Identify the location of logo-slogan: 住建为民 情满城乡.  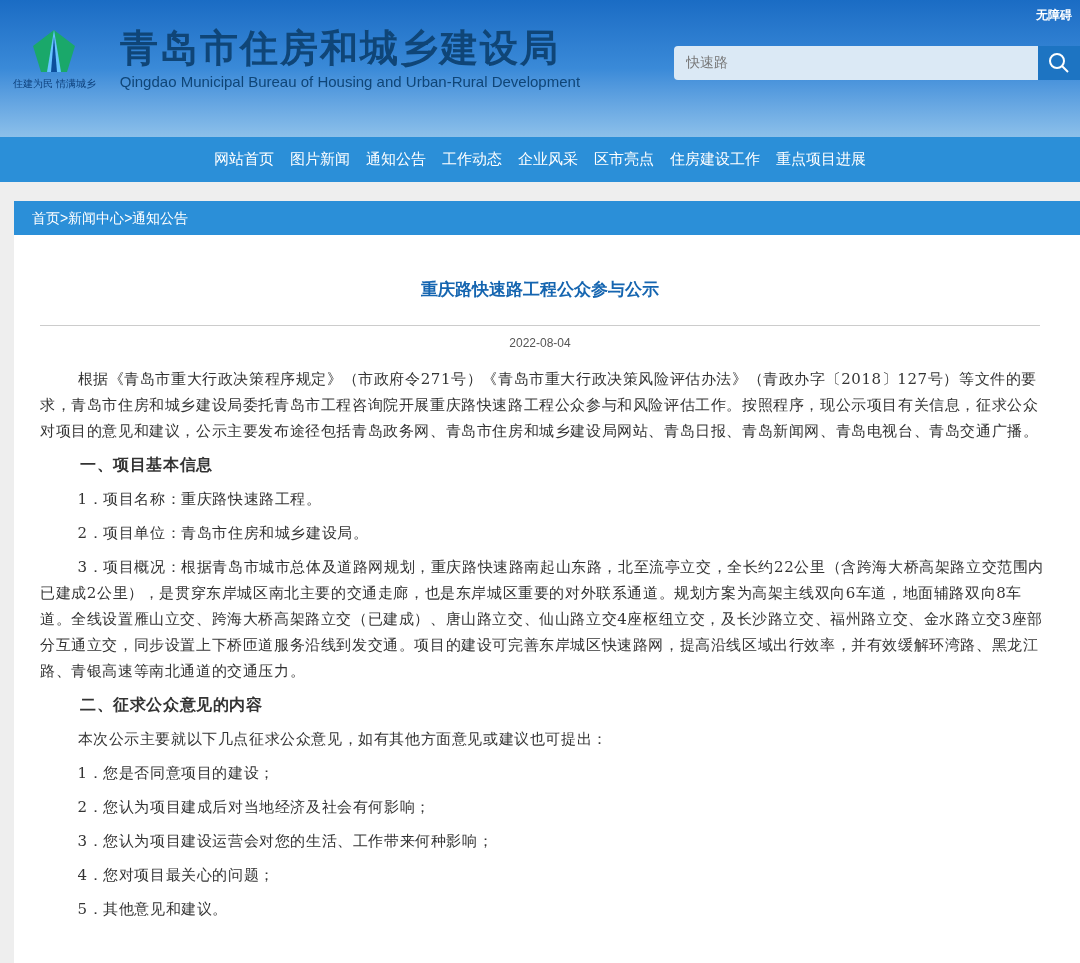
(54, 84).